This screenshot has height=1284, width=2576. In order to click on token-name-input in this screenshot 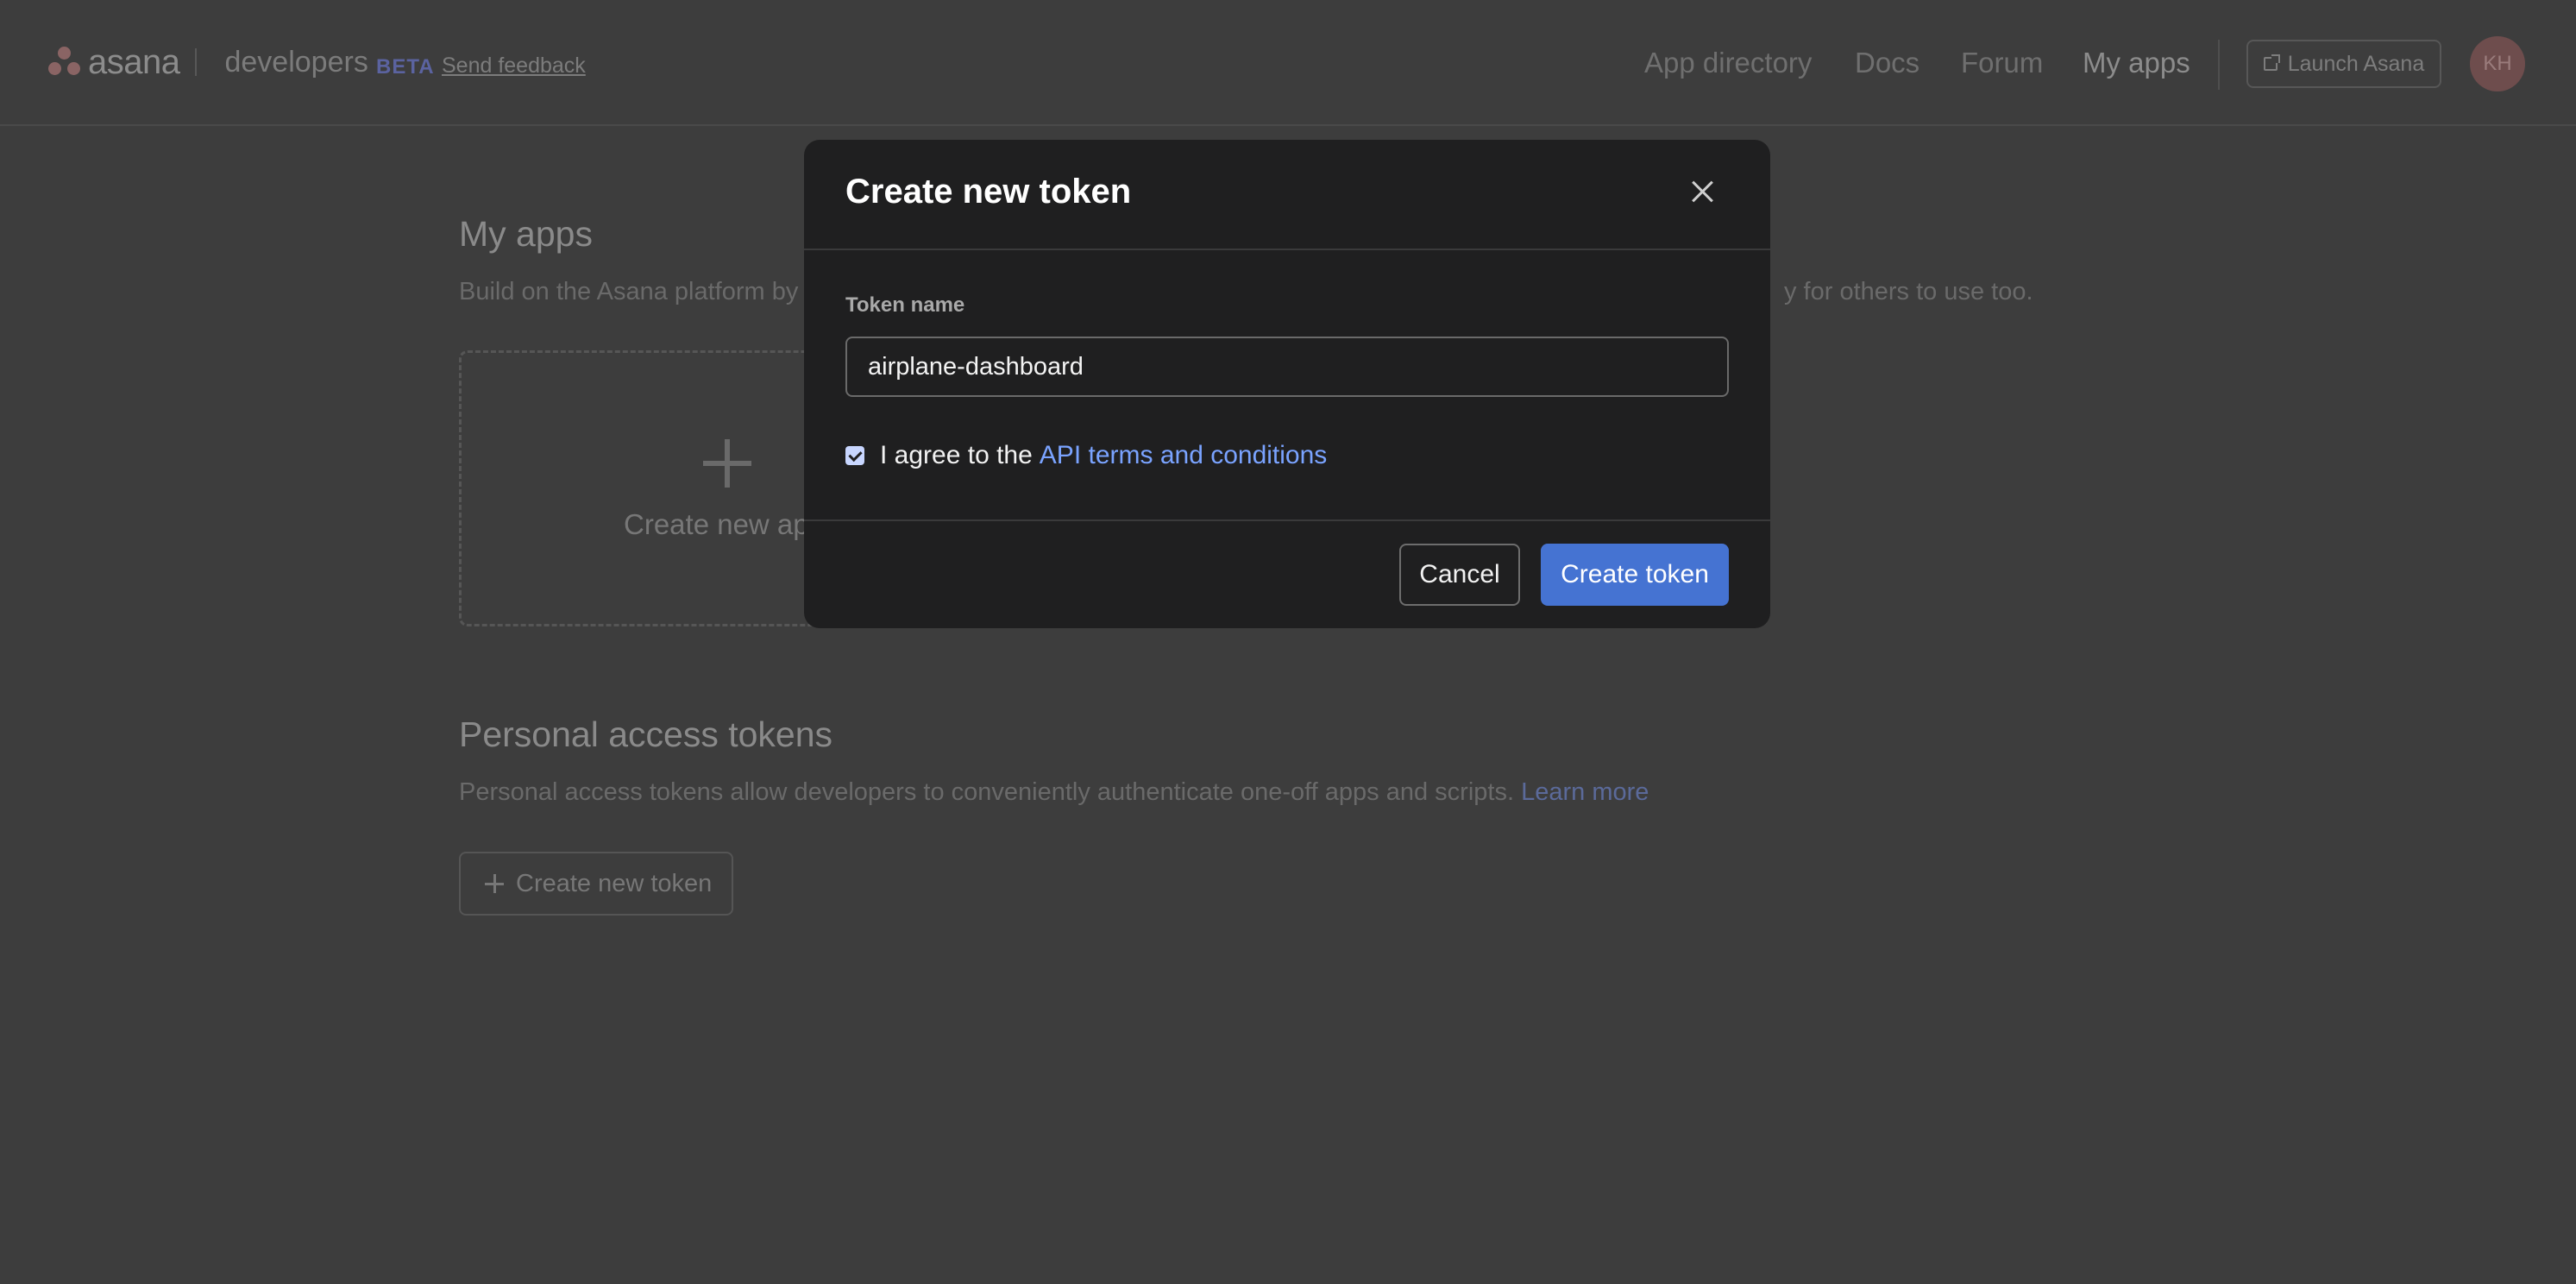, I will do `click(1287, 367)`.